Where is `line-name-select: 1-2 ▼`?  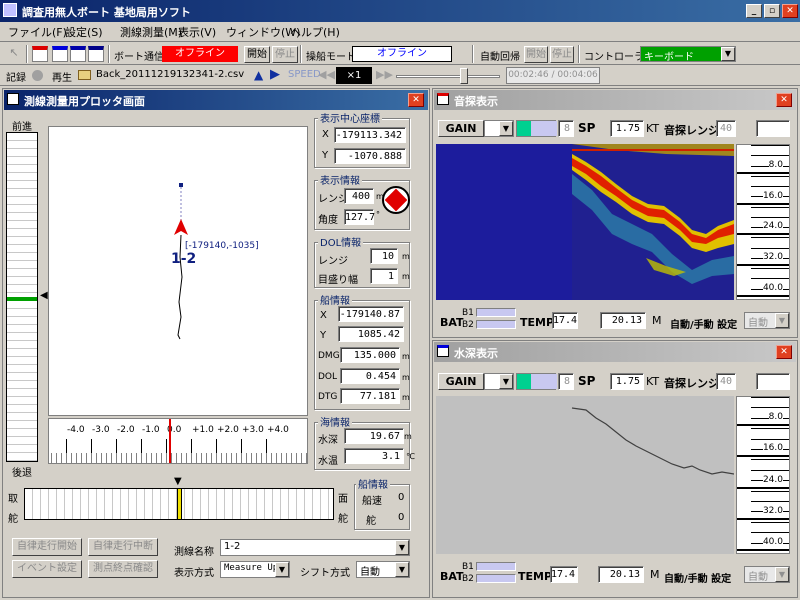 line-name-select: 1-2 ▼ is located at coordinates (315, 547).